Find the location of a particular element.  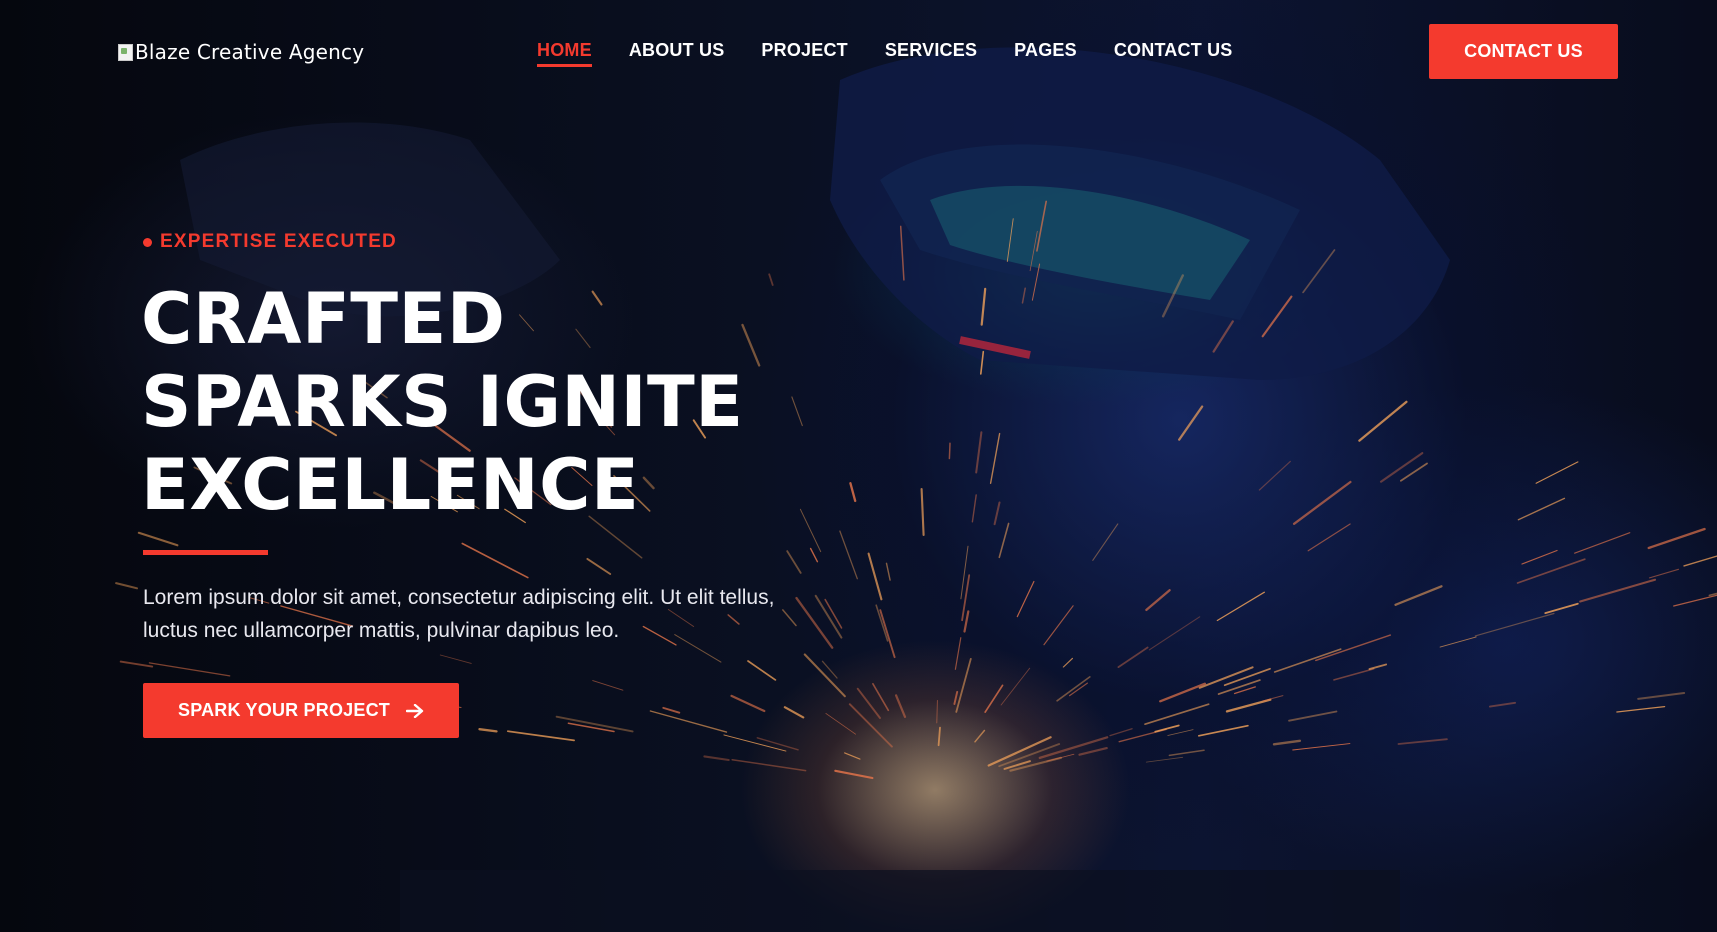

arrow-right-icon is located at coordinates (414, 710).